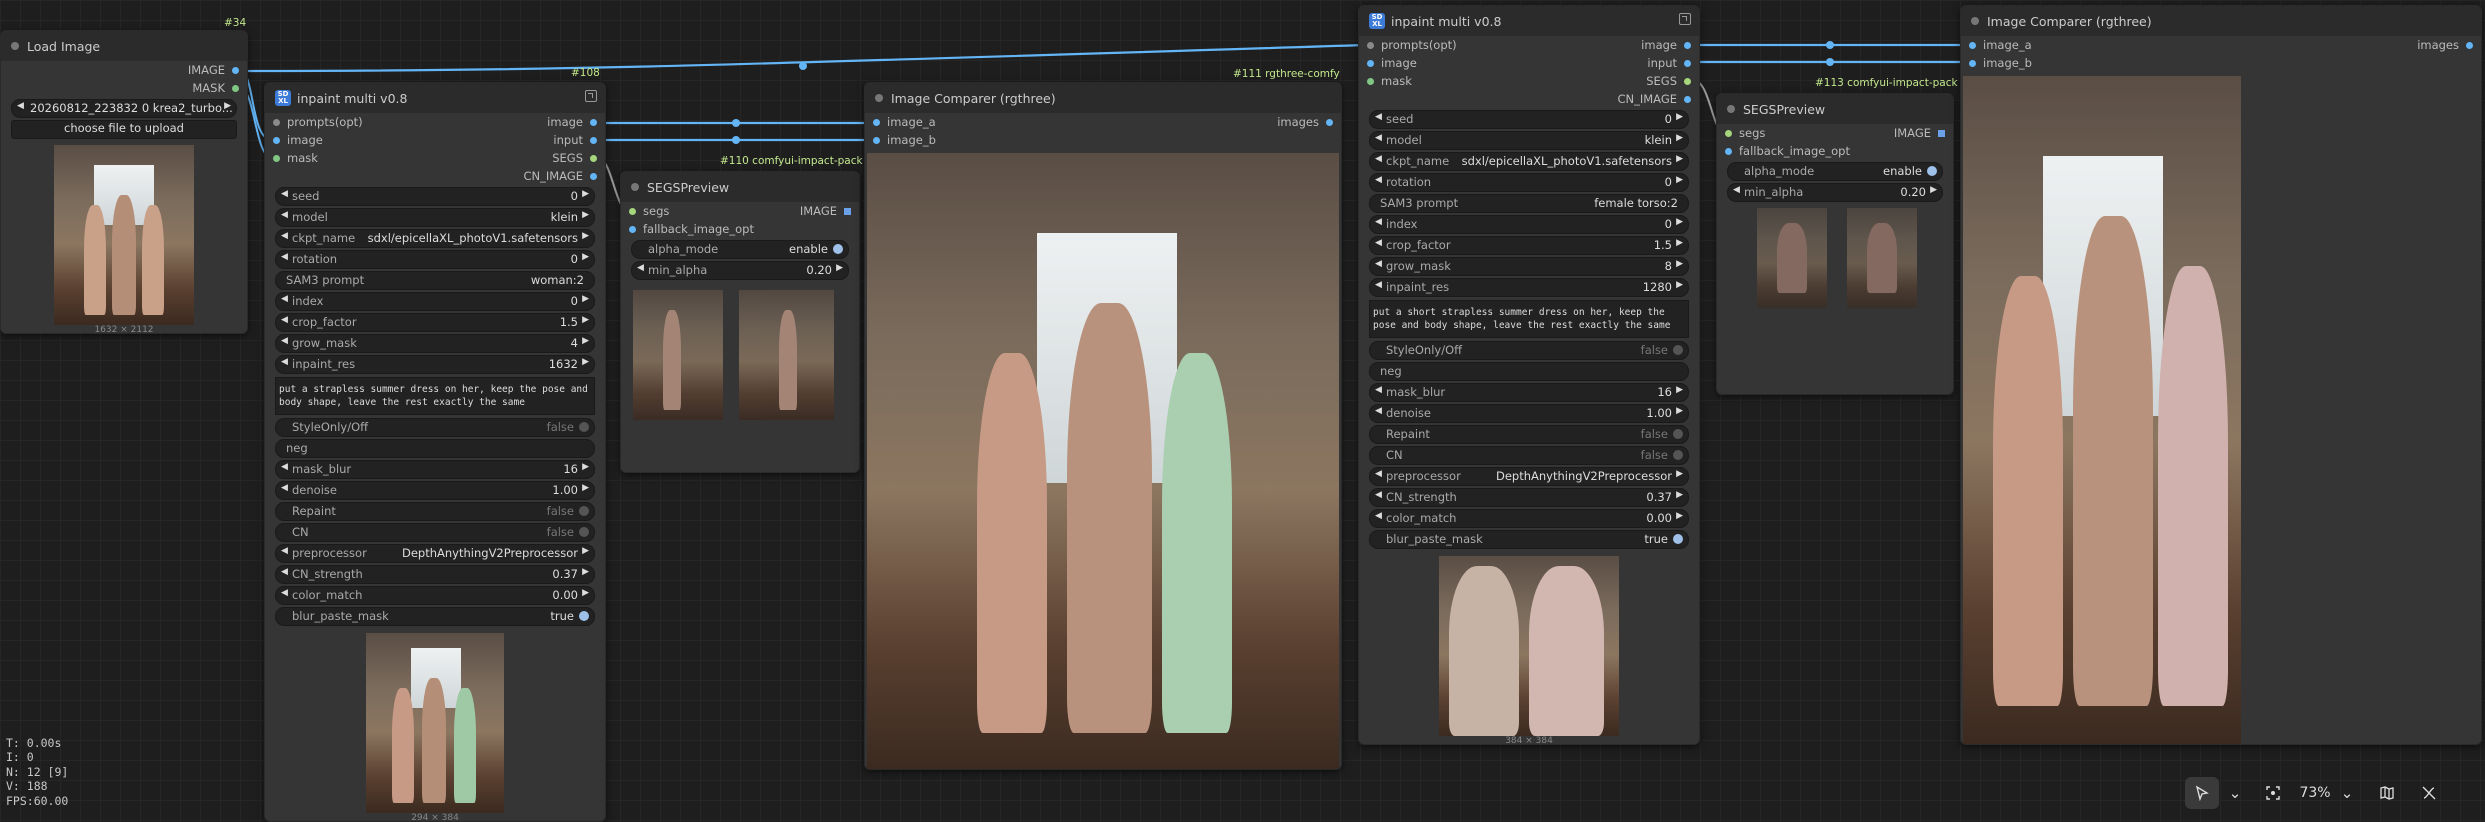  Describe the element at coordinates (1529, 287) in the screenshot. I see `inpaint-res-widget: ◀ inpaint_res 1280 ▶` at that location.